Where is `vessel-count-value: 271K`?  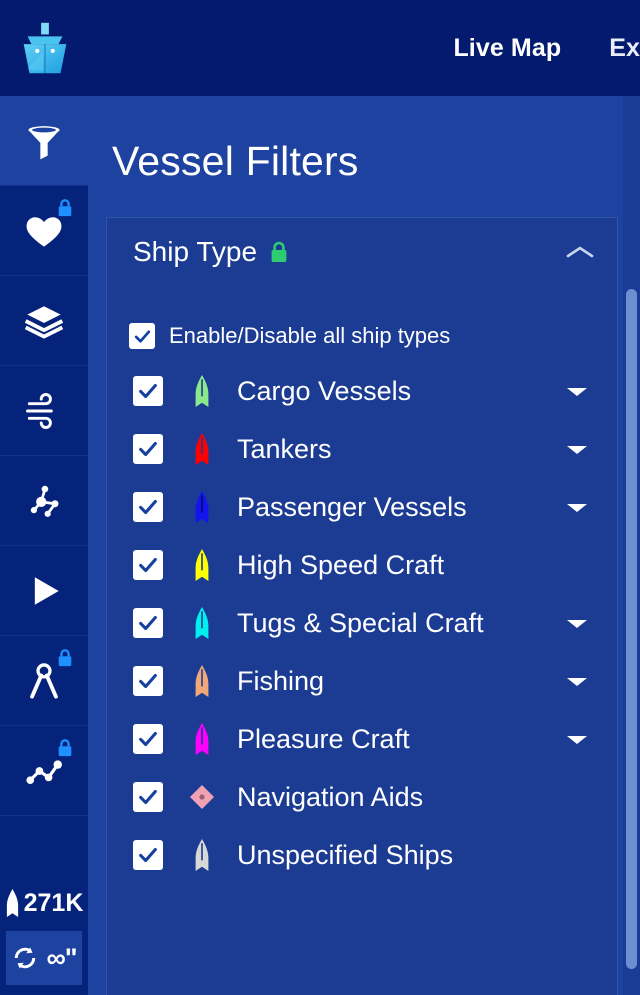
vessel-count-value: 271K is located at coordinates (53, 902).